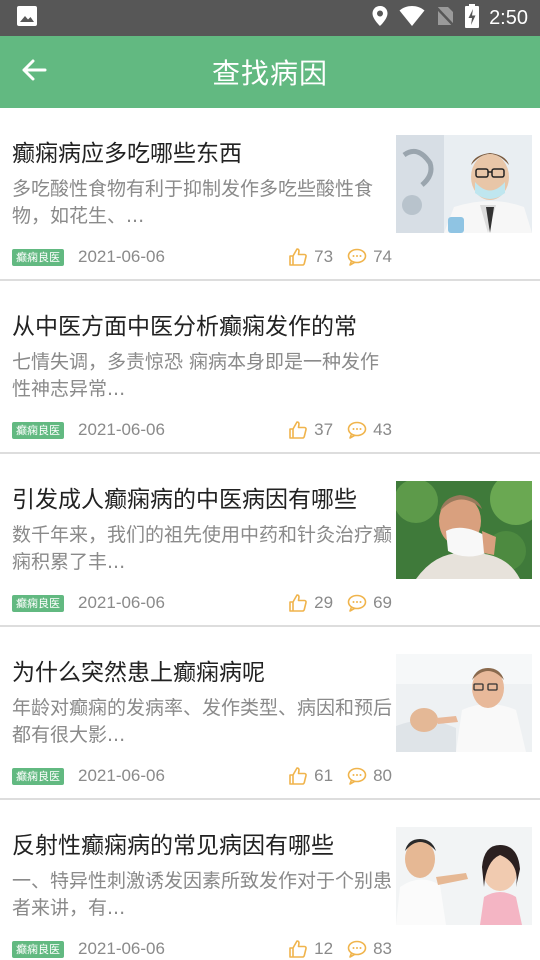 This screenshot has width=540, height=960. I want to click on like-stat: 37, so click(310, 430).